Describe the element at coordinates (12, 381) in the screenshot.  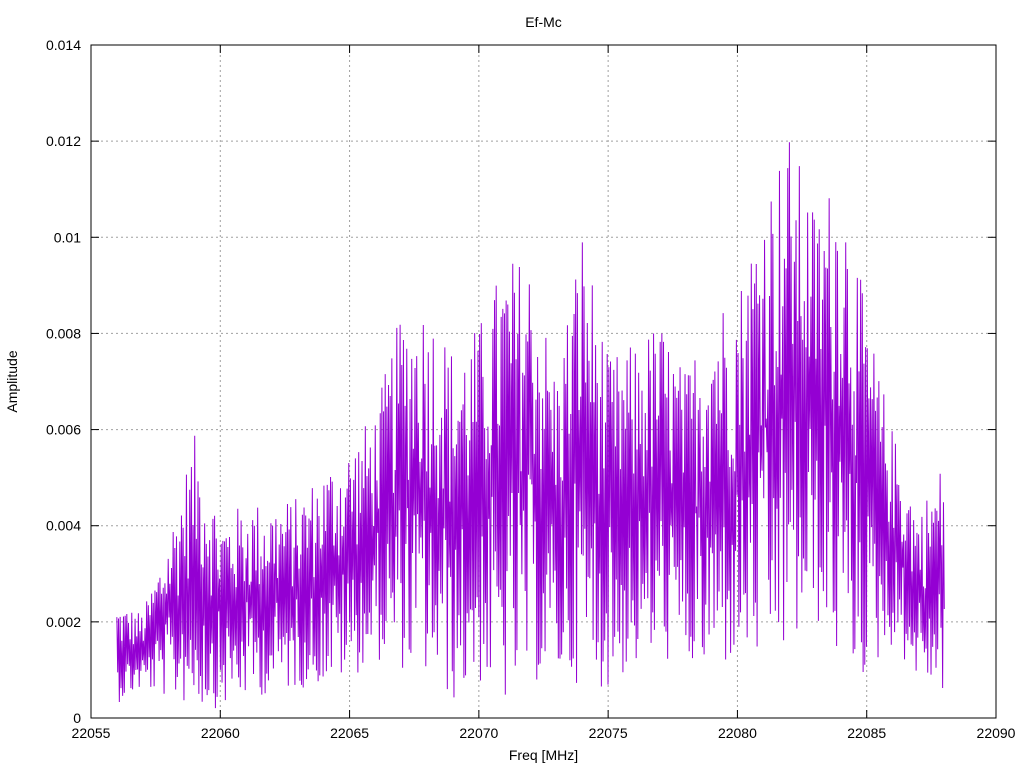
I see `y-axis-title: Amplitude` at that location.